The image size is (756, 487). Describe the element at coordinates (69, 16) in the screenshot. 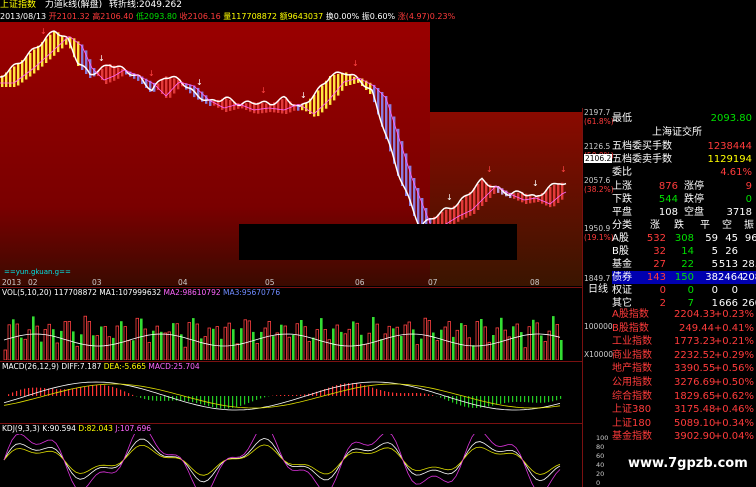

I see `open-value: 开2101.32` at that location.